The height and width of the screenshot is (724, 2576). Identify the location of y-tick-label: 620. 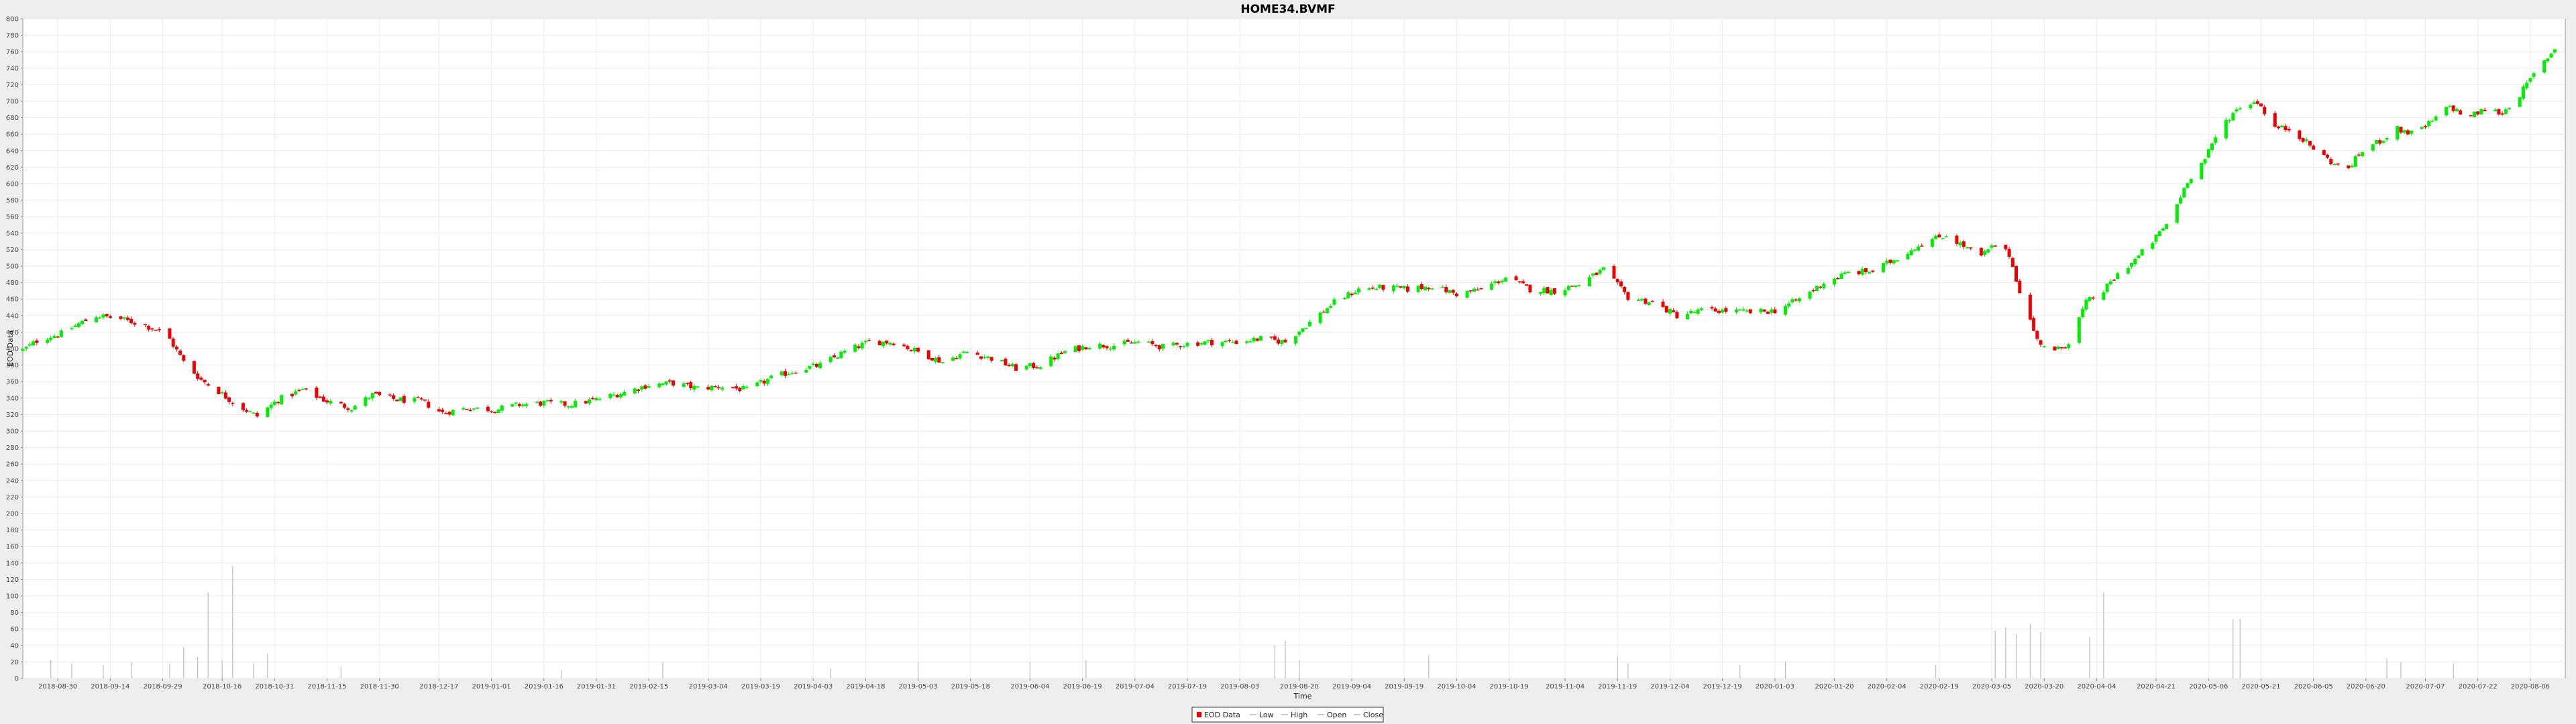
(12, 168).